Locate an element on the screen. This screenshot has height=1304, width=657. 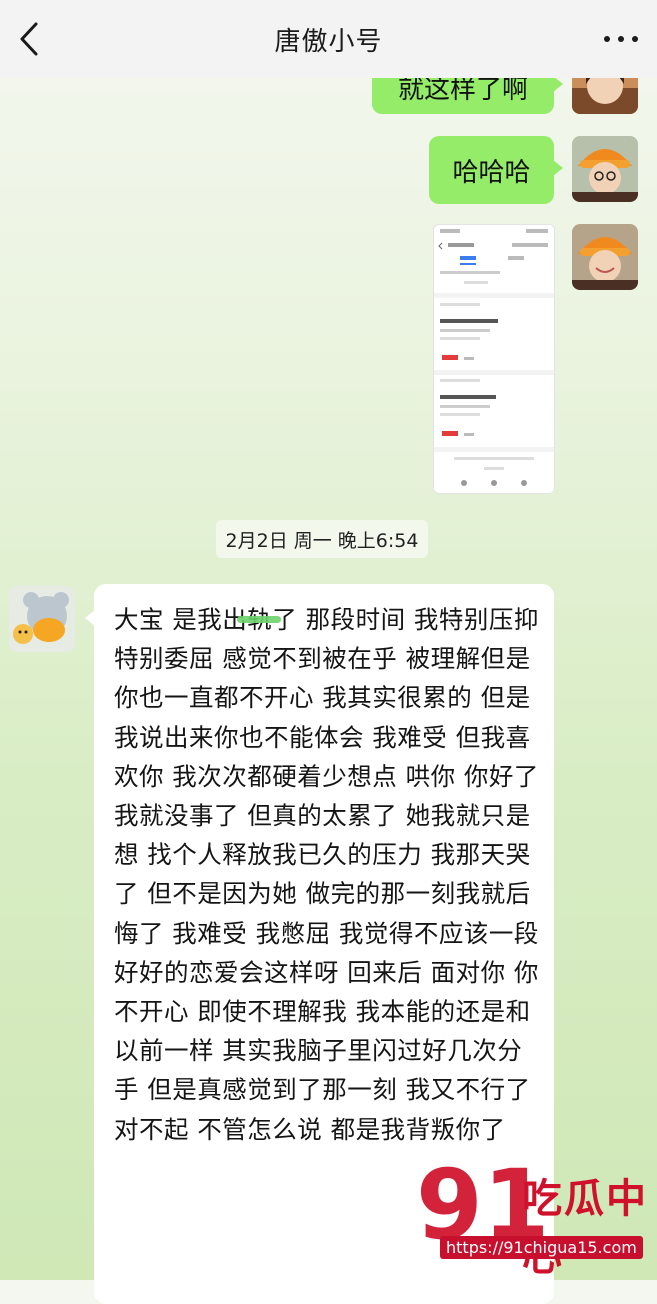
more-button is located at coordinates (621, 39).